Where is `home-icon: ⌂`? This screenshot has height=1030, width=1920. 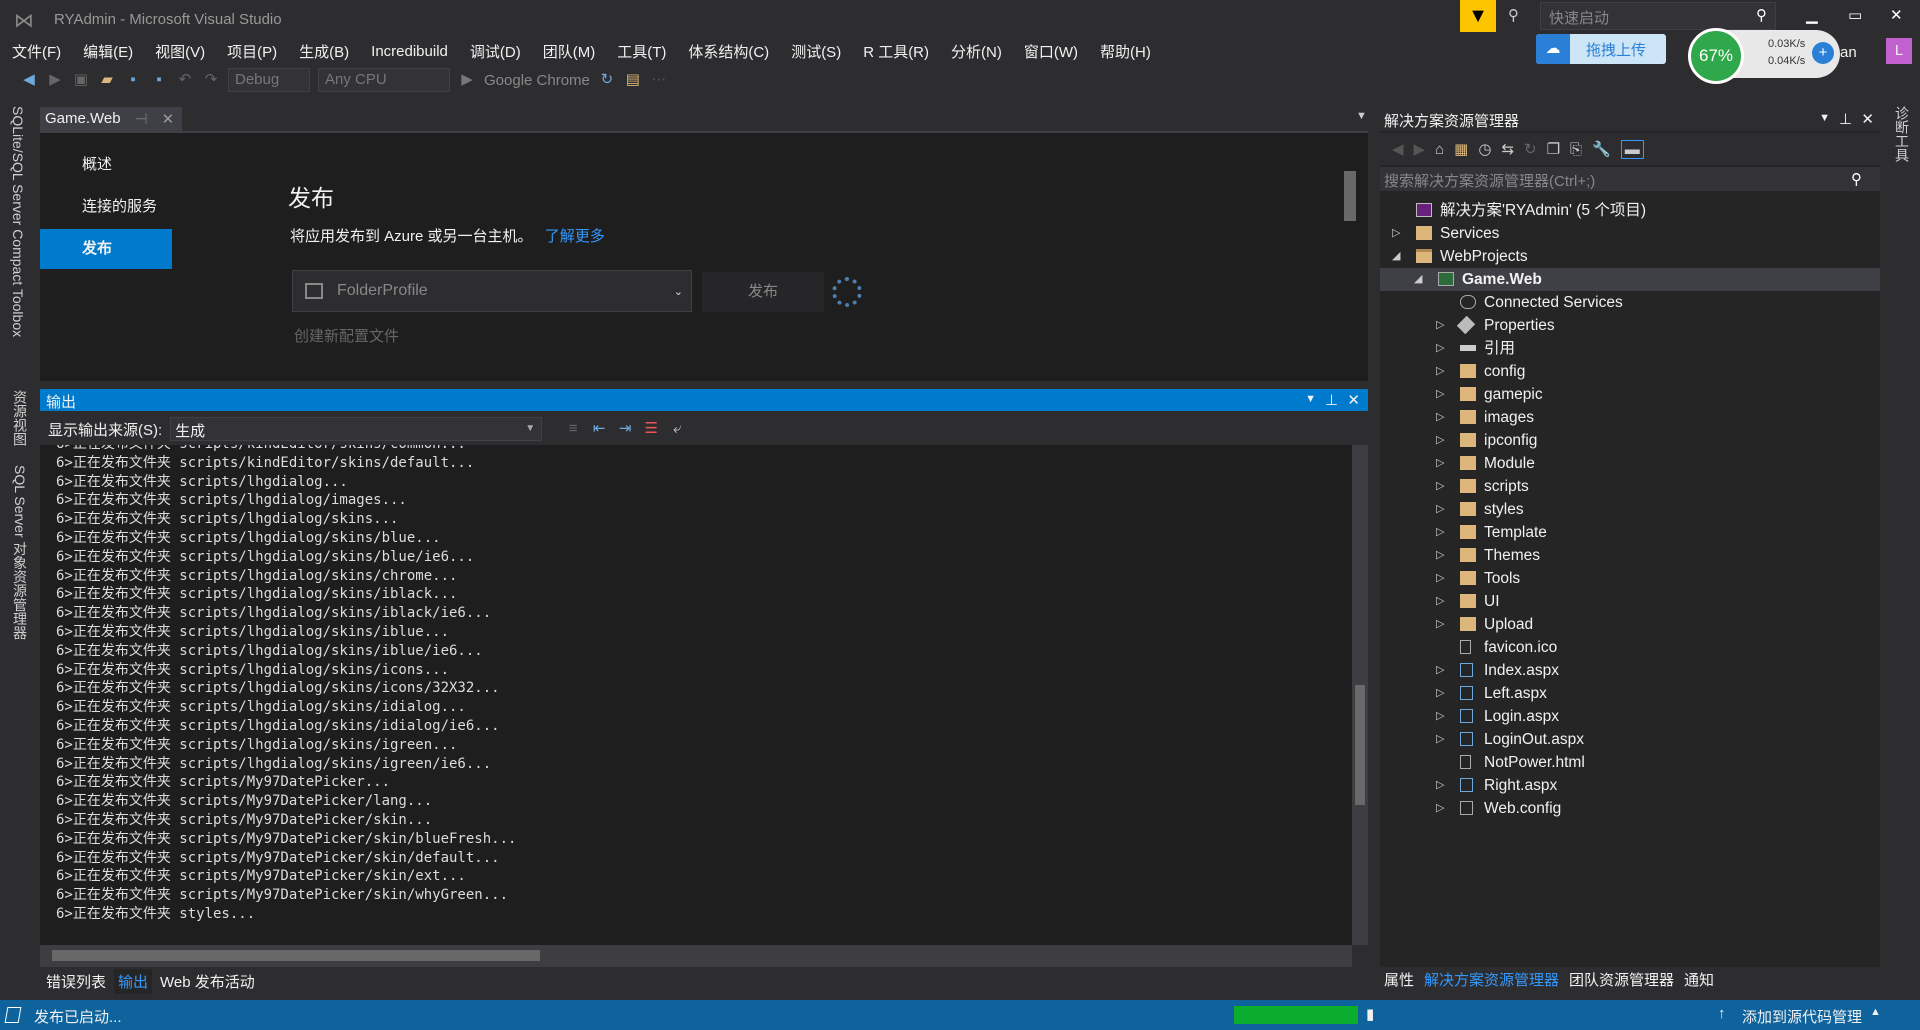 home-icon: ⌂ is located at coordinates (1439, 149).